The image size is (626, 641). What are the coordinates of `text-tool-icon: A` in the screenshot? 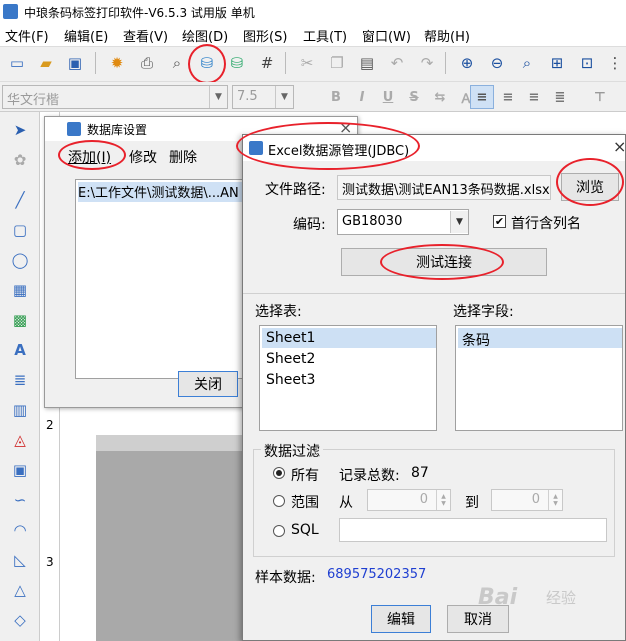 It's located at (20, 350).